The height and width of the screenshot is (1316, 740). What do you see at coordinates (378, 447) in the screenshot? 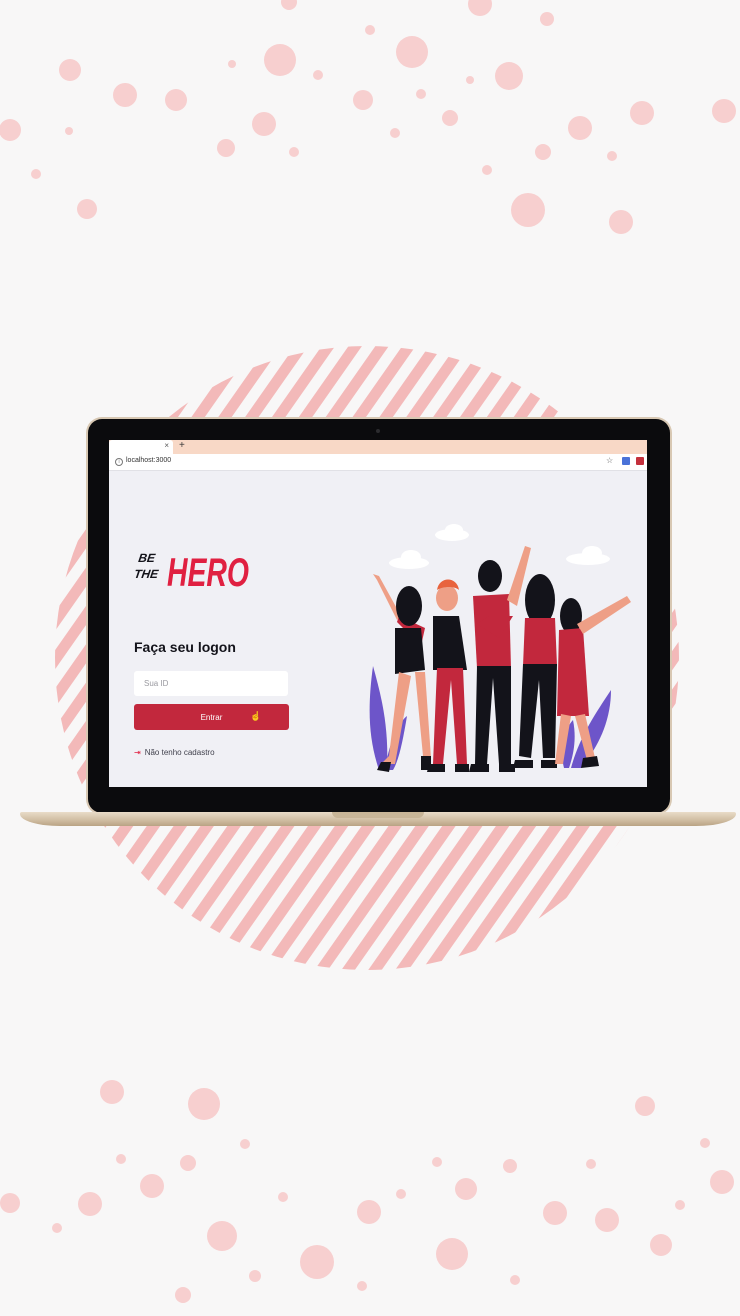
I see `browser-tab-strip: × +` at bounding box center [378, 447].